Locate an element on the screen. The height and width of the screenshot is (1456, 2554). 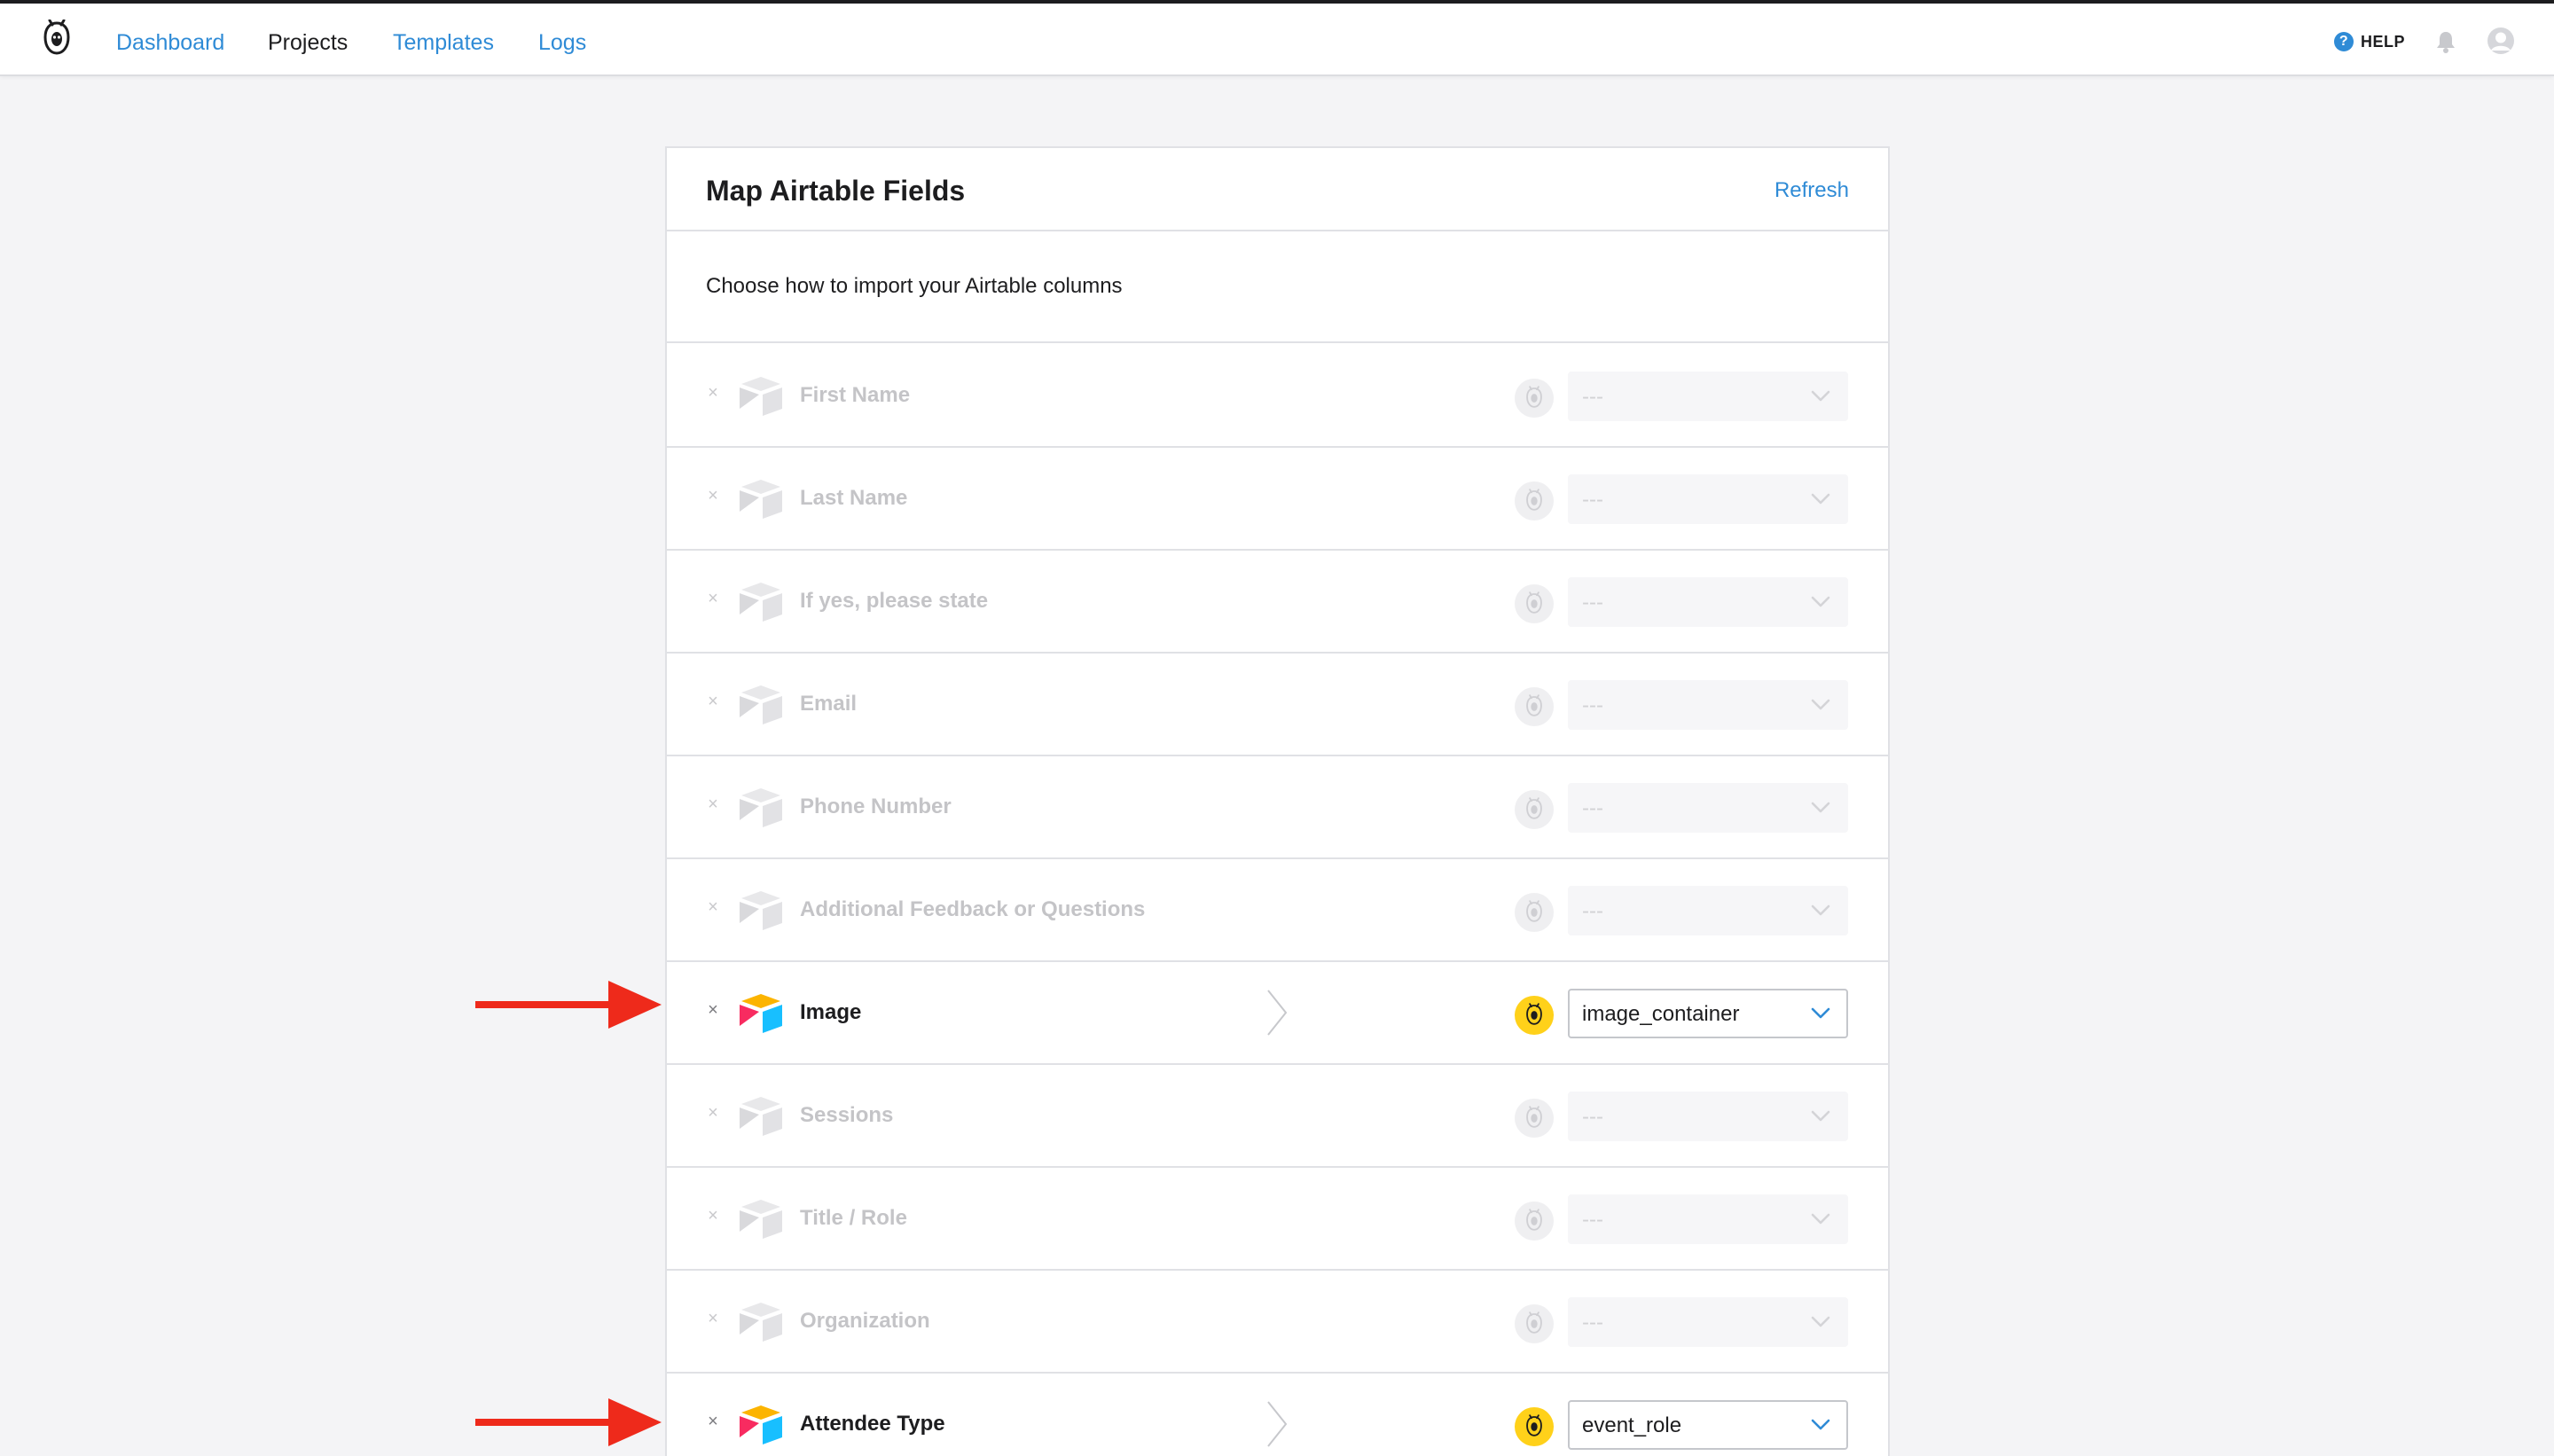
select-value: image_container is located at coordinates (1661, 1014).